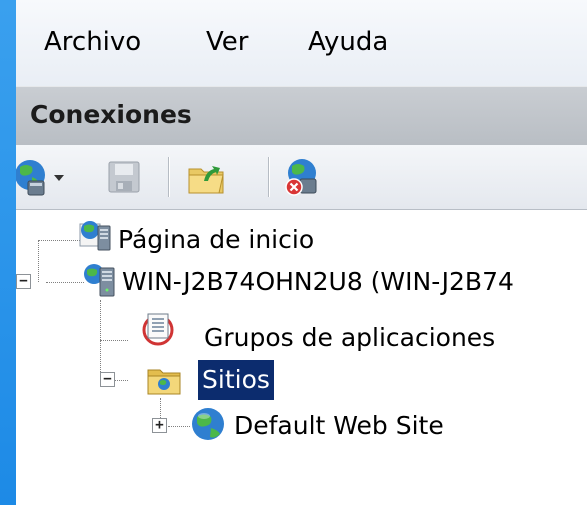 This screenshot has height=505, width=587. What do you see at coordinates (227, 42) in the screenshot?
I see `menu-ver: Ver` at bounding box center [227, 42].